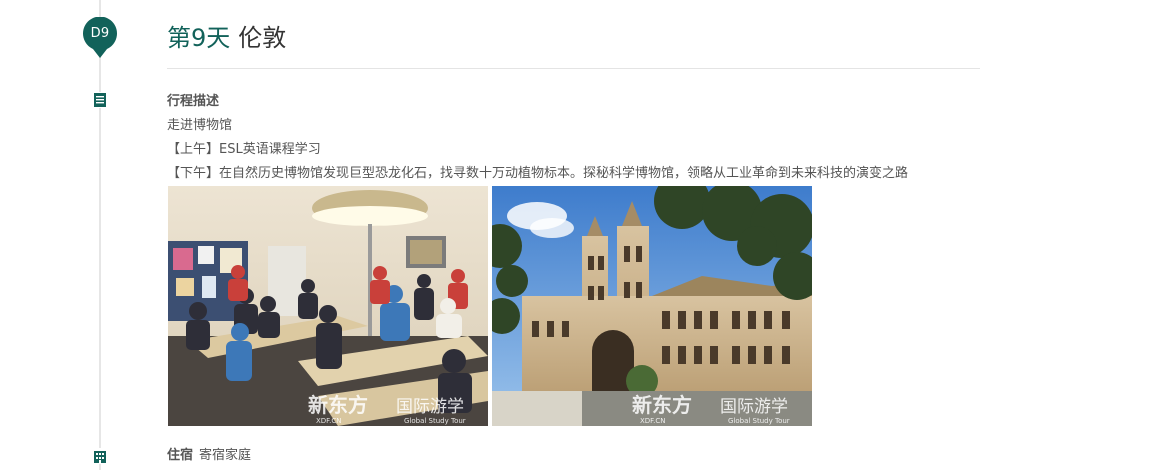 This screenshot has width=1173, height=470. Describe the element at coordinates (180, 455) in the screenshot. I see `lodging-label: 住宿` at that location.